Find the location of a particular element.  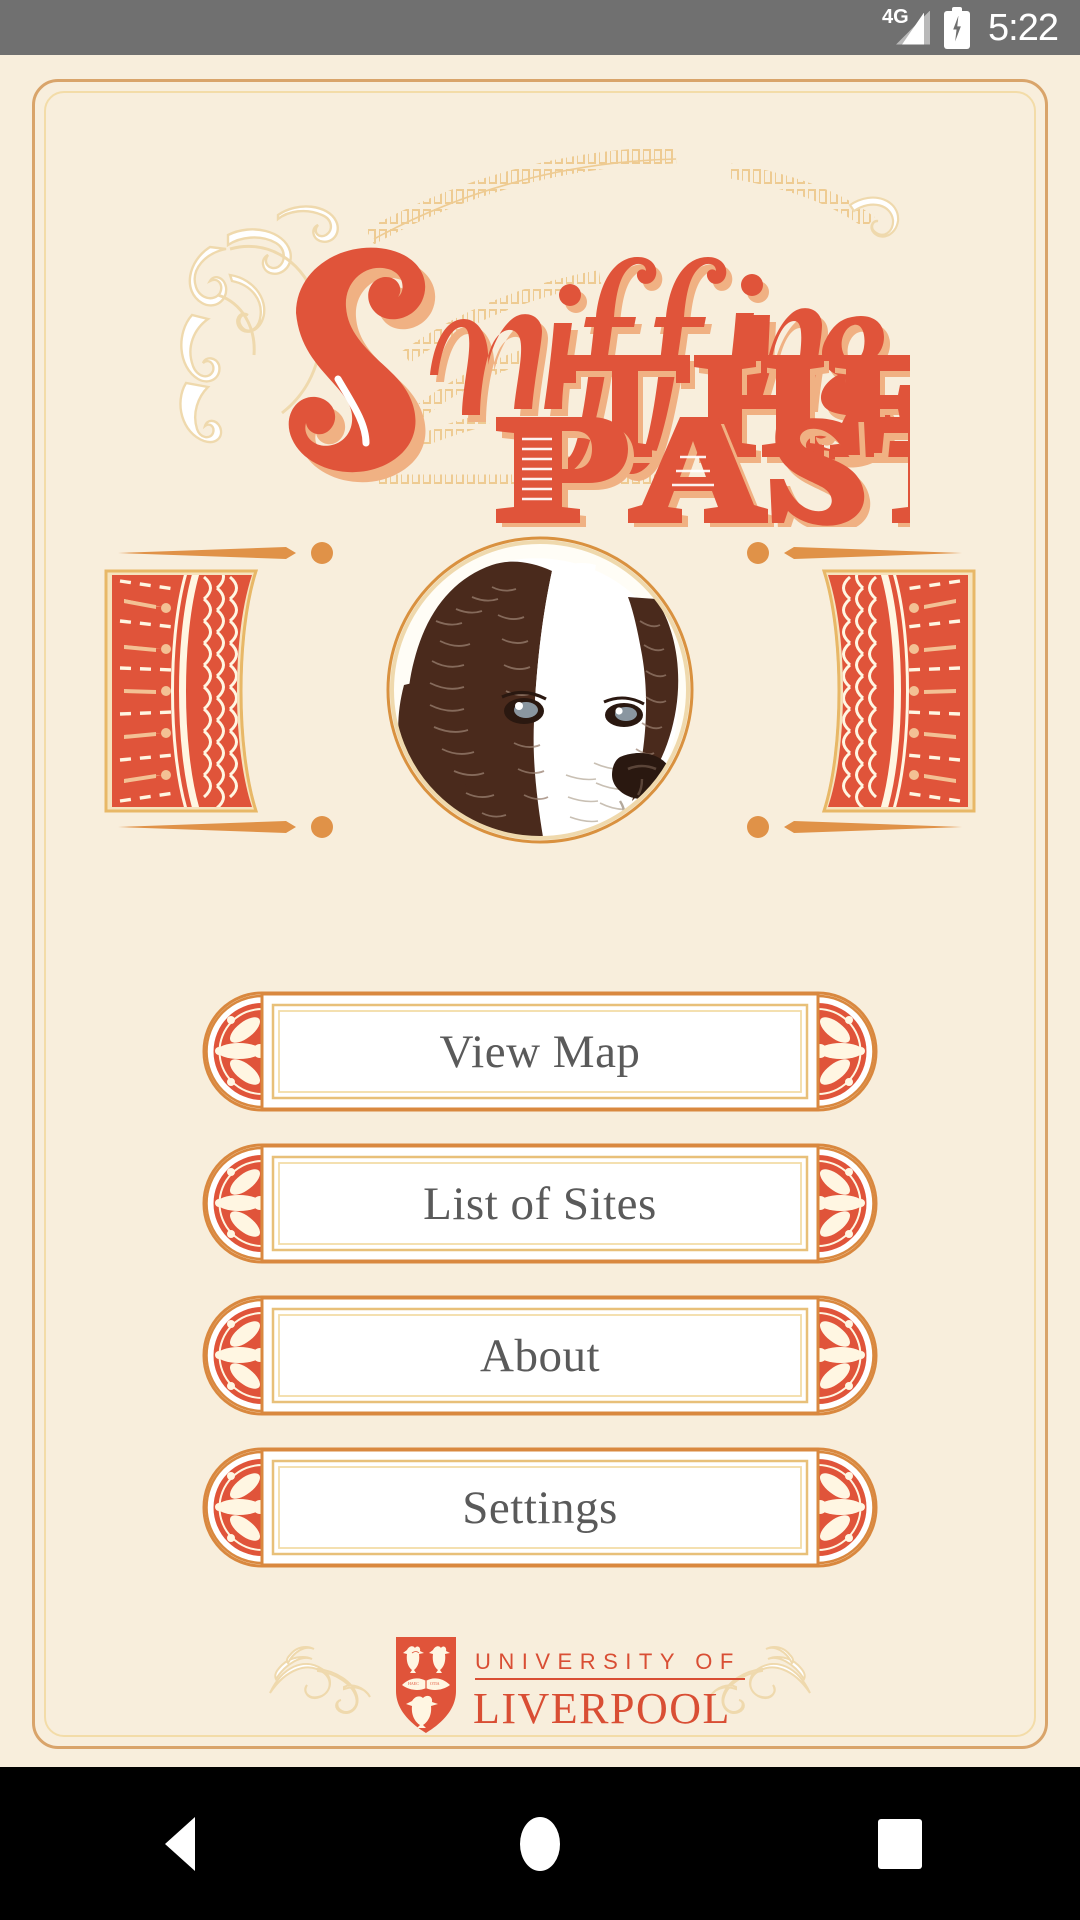

status-bar-clock: 5:22 is located at coordinates (1023, 27).